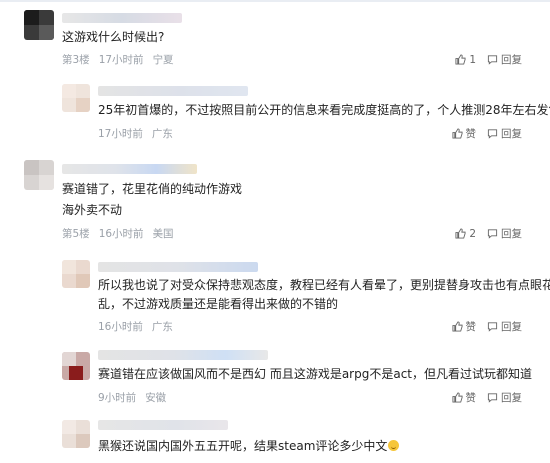 This screenshot has width=550, height=463. Describe the element at coordinates (152, 189) in the screenshot. I see `comment-text-line1: 赛道错了，花里花俏的纯动作游戏` at that location.